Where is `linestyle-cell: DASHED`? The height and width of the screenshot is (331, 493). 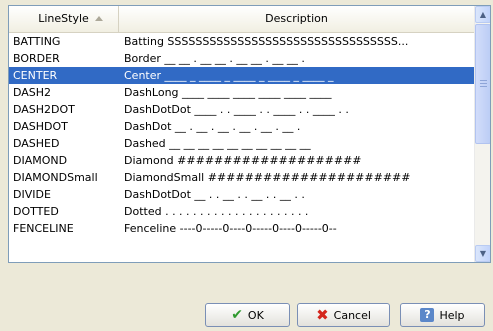 linestyle-cell: DASHED is located at coordinates (36, 143).